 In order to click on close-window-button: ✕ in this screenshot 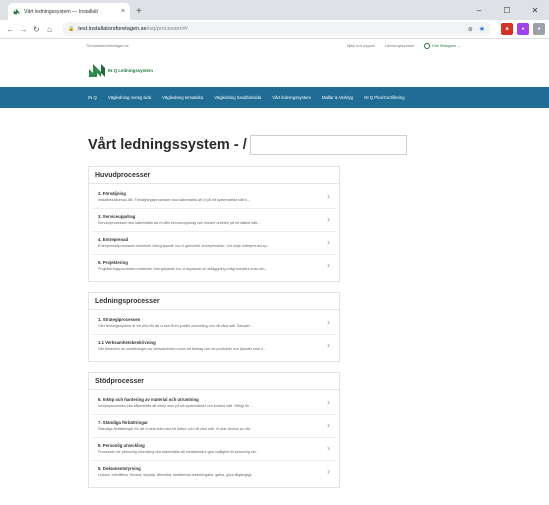, I will do `click(535, 10)`.